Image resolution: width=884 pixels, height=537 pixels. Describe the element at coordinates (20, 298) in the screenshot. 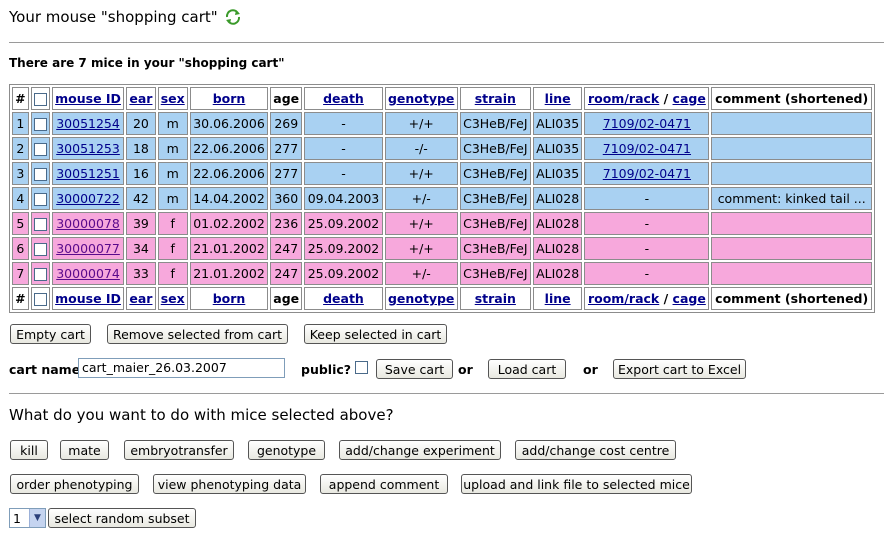

I see `col-num-header: #` at that location.